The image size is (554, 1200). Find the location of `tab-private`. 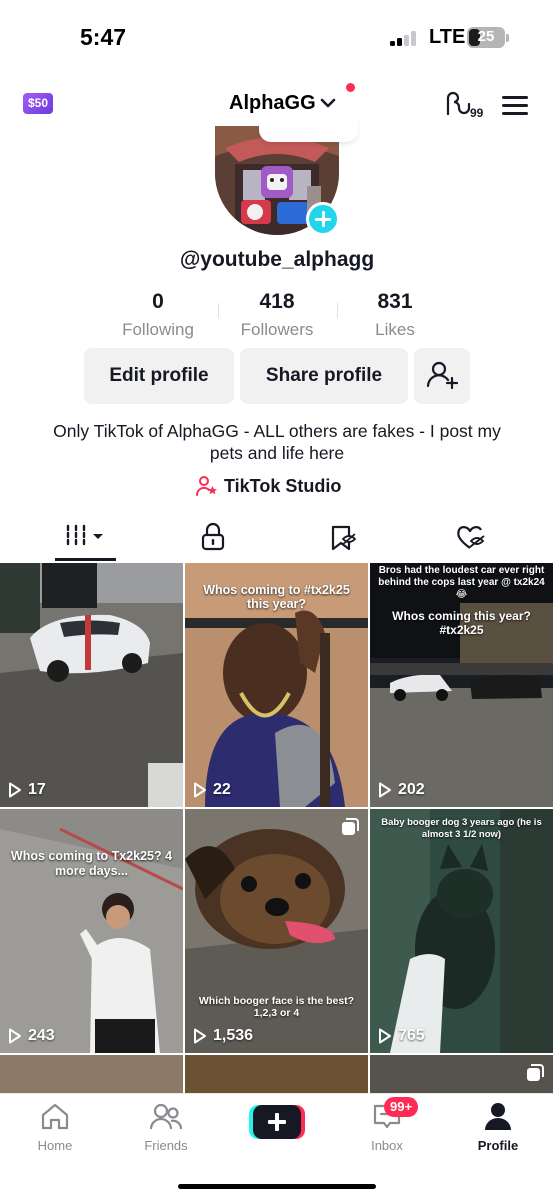

tab-private is located at coordinates (213, 537).